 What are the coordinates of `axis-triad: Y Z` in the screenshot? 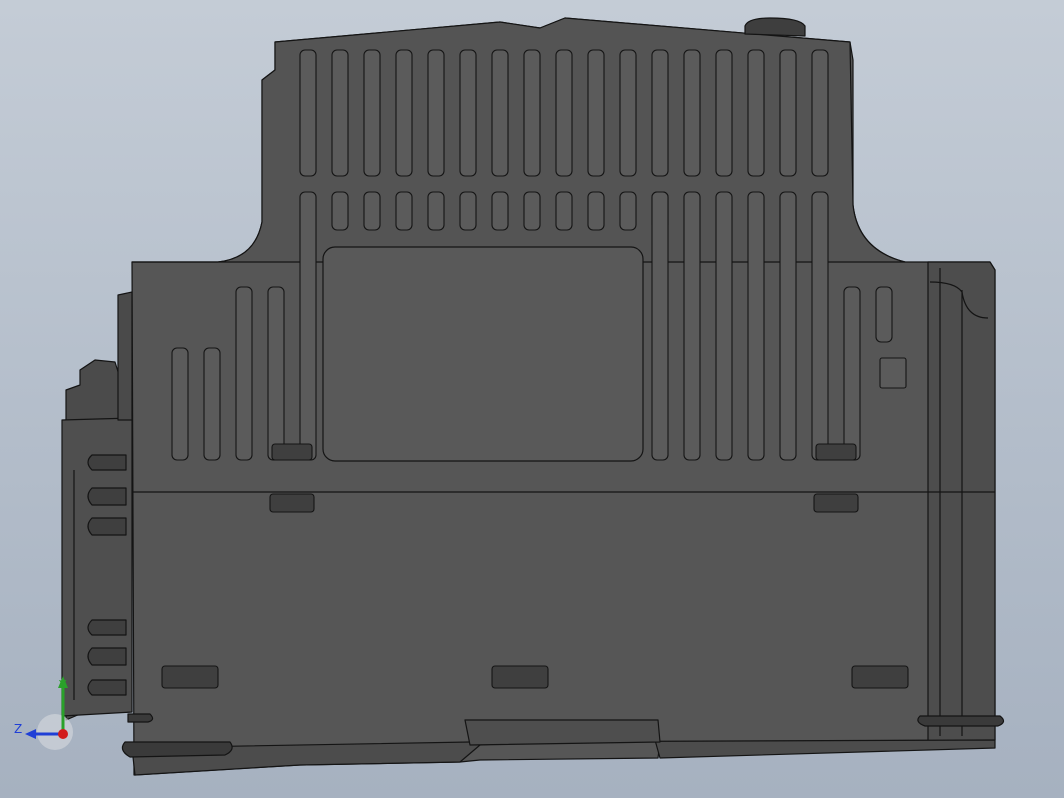 It's located at (43, 713).